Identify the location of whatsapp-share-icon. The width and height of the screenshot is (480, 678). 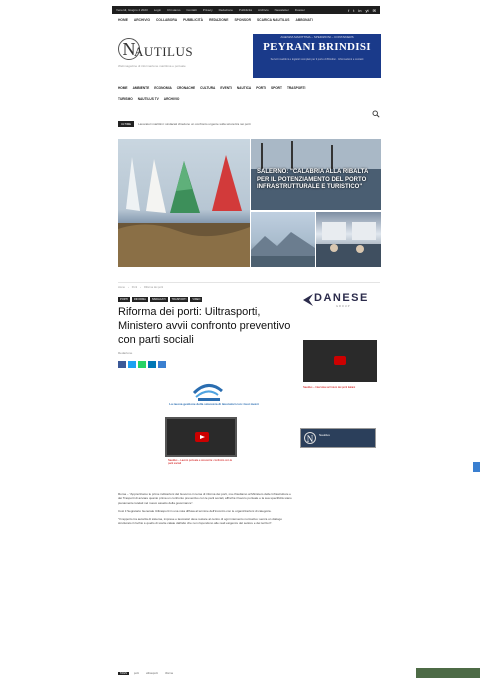
(142, 364).